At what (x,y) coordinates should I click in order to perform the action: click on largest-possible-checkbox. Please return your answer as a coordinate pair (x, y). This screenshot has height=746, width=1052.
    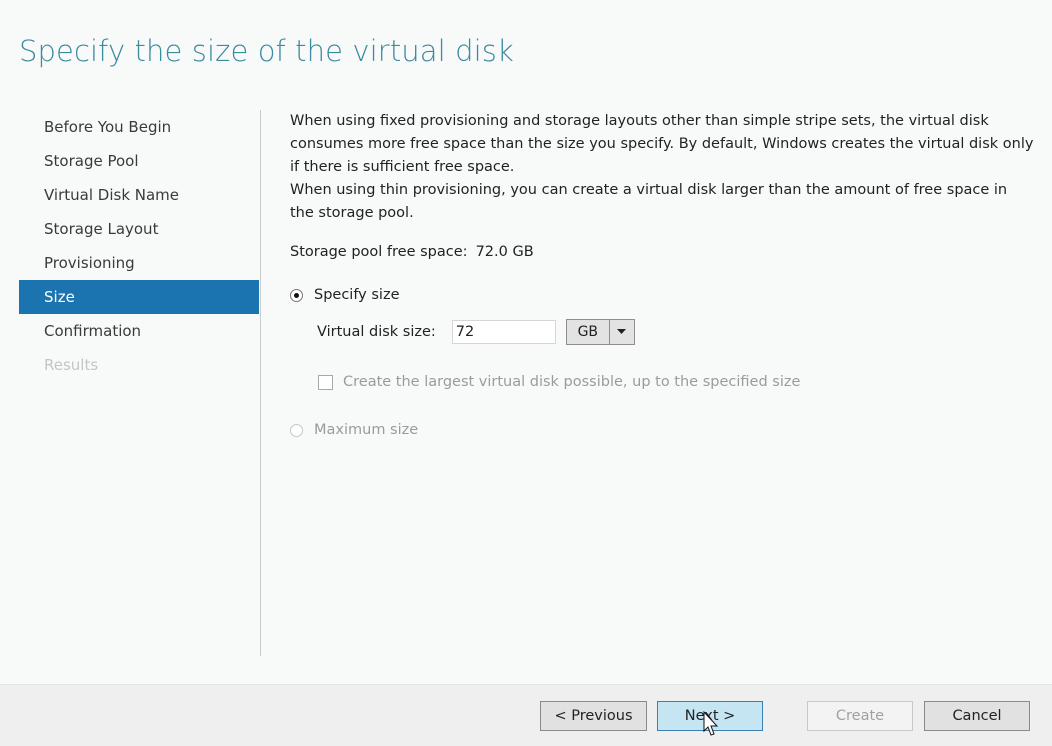
    Looking at the image, I should click on (325, 382).